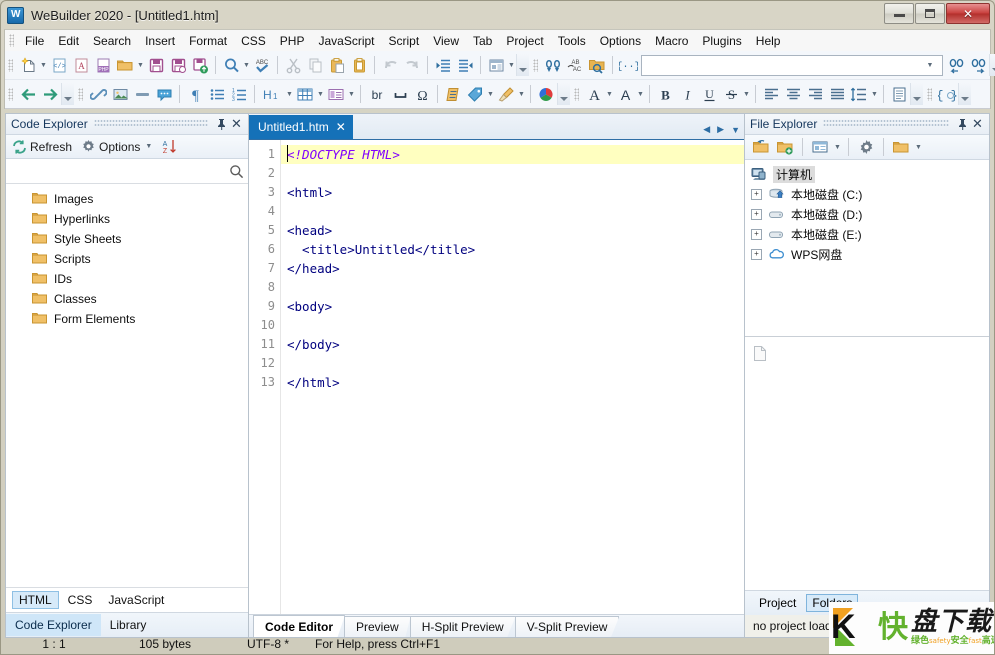 The height and width of the screenshot is (655, 995). Describe the element at coordinates (112, 41) in the screenshot. I see `menu-search: Search` at that location.